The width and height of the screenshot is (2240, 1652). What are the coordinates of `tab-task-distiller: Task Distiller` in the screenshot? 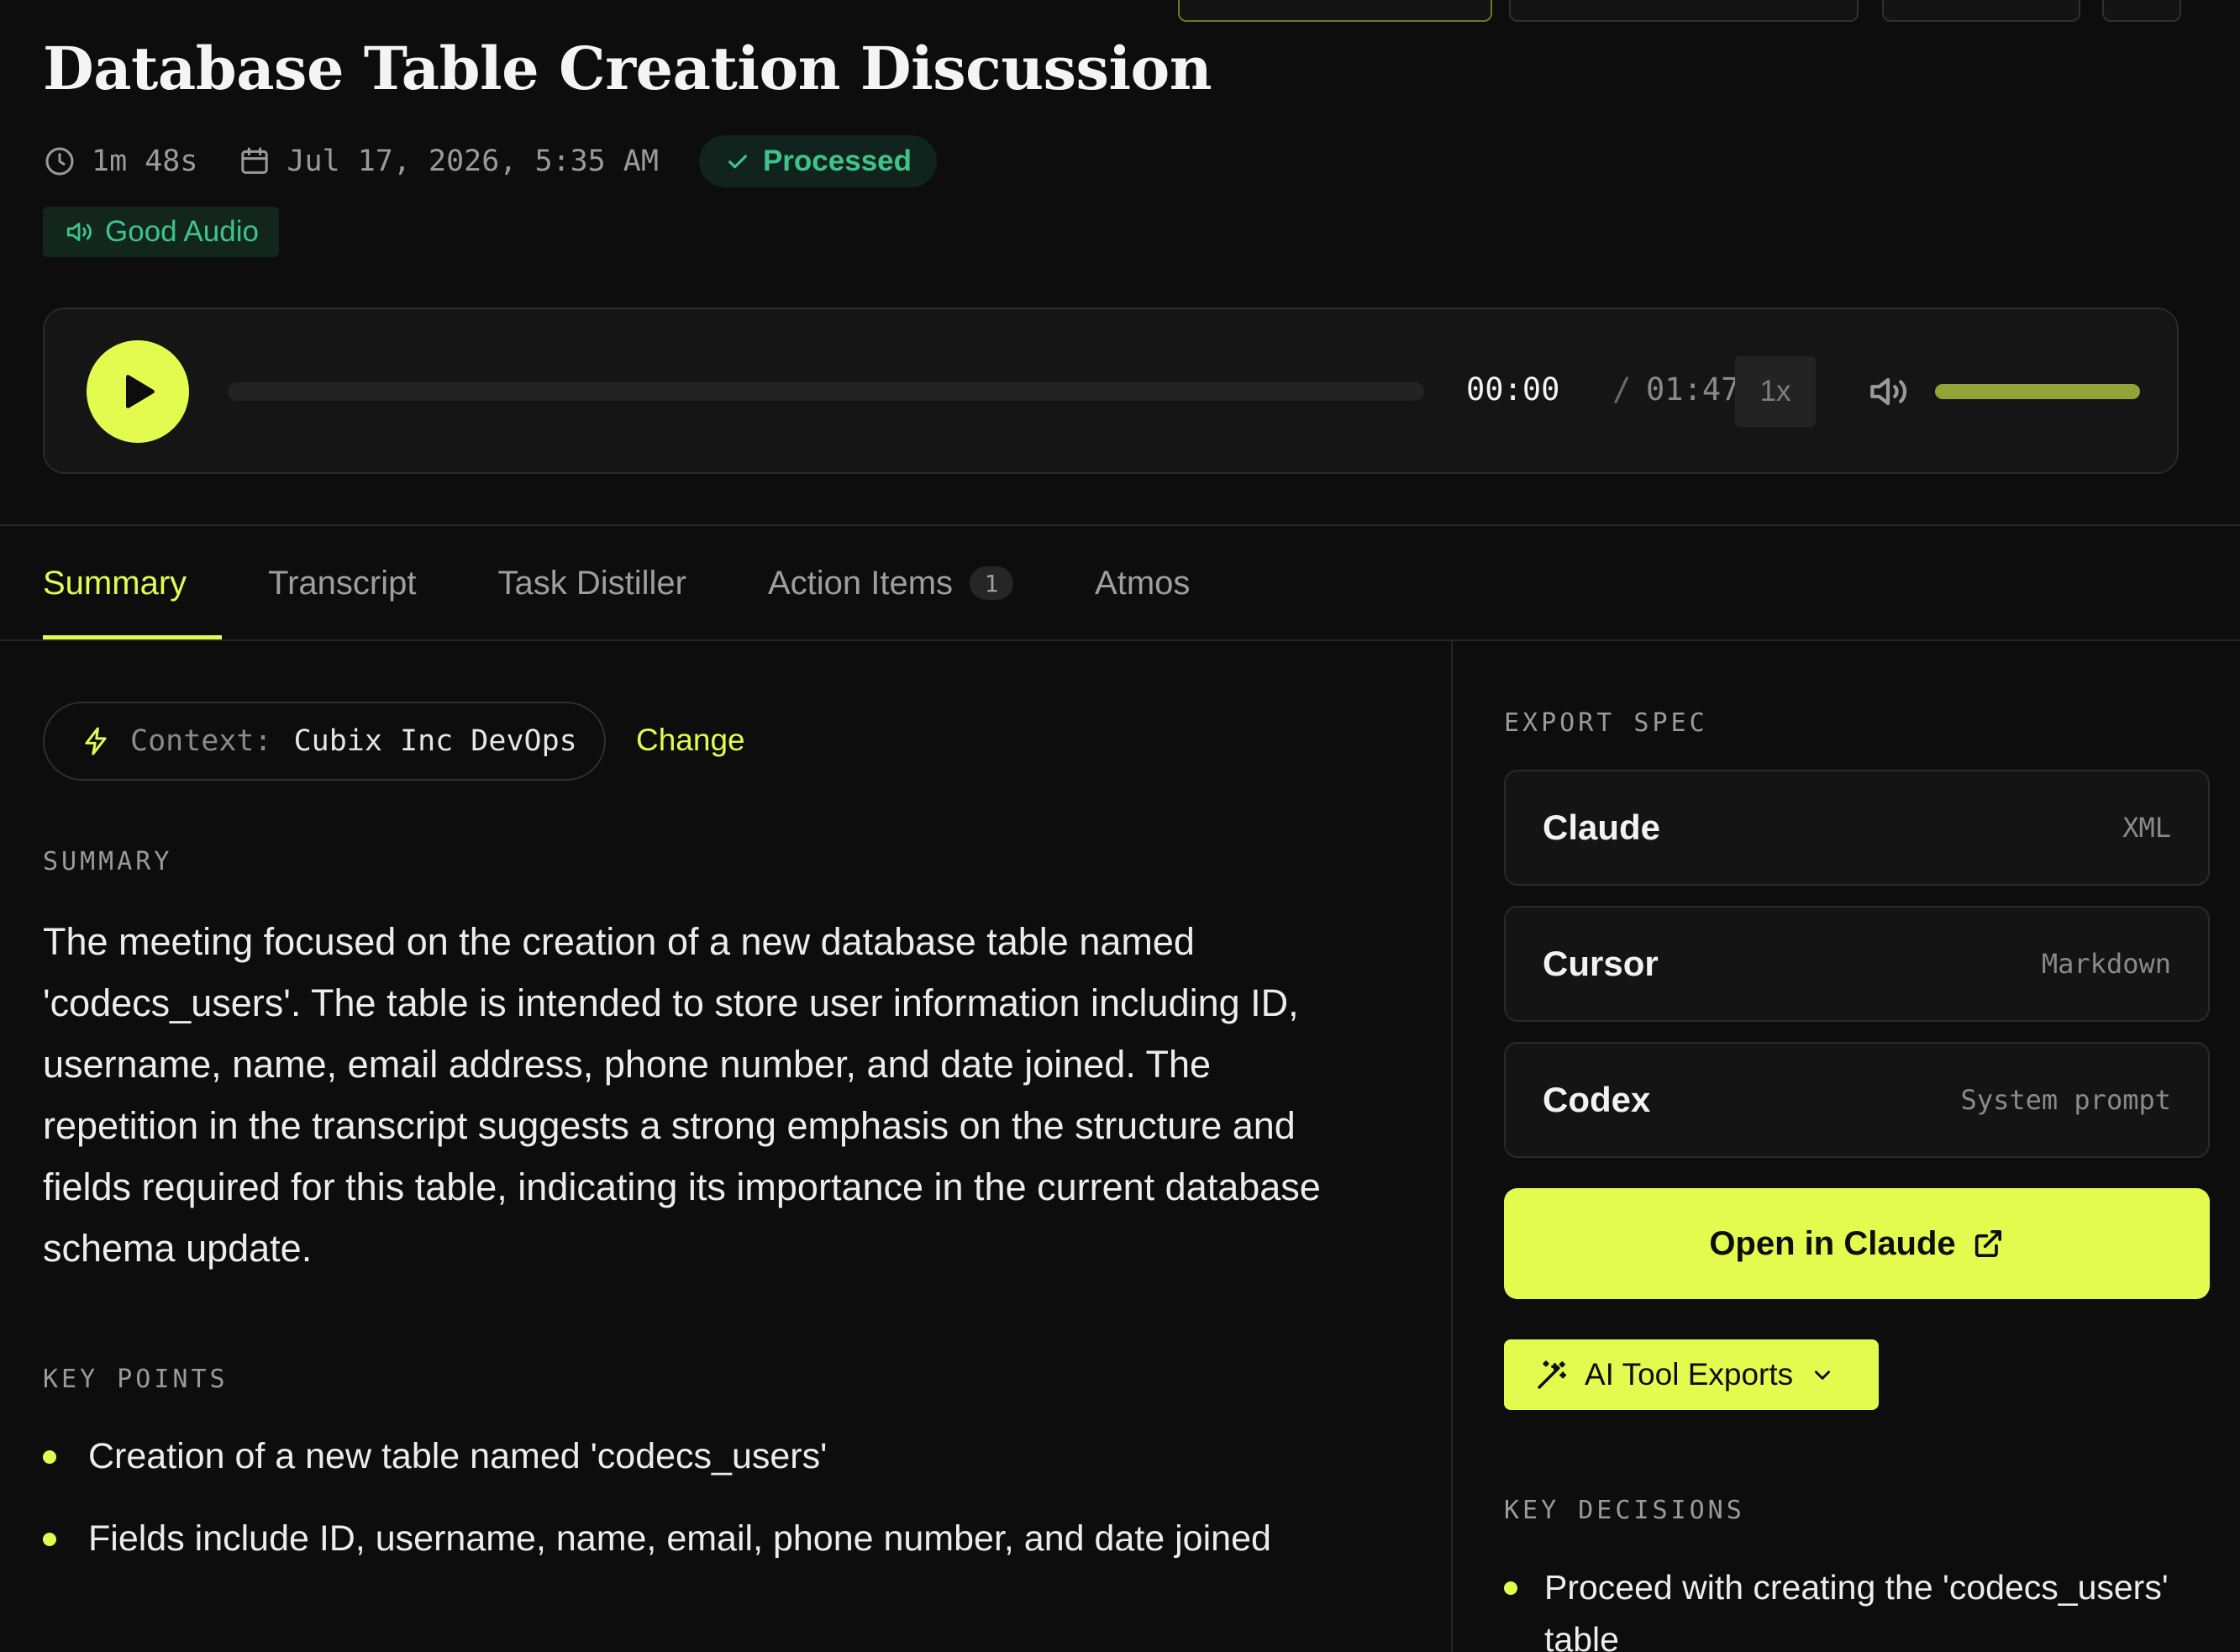 It's located at (591, 583).